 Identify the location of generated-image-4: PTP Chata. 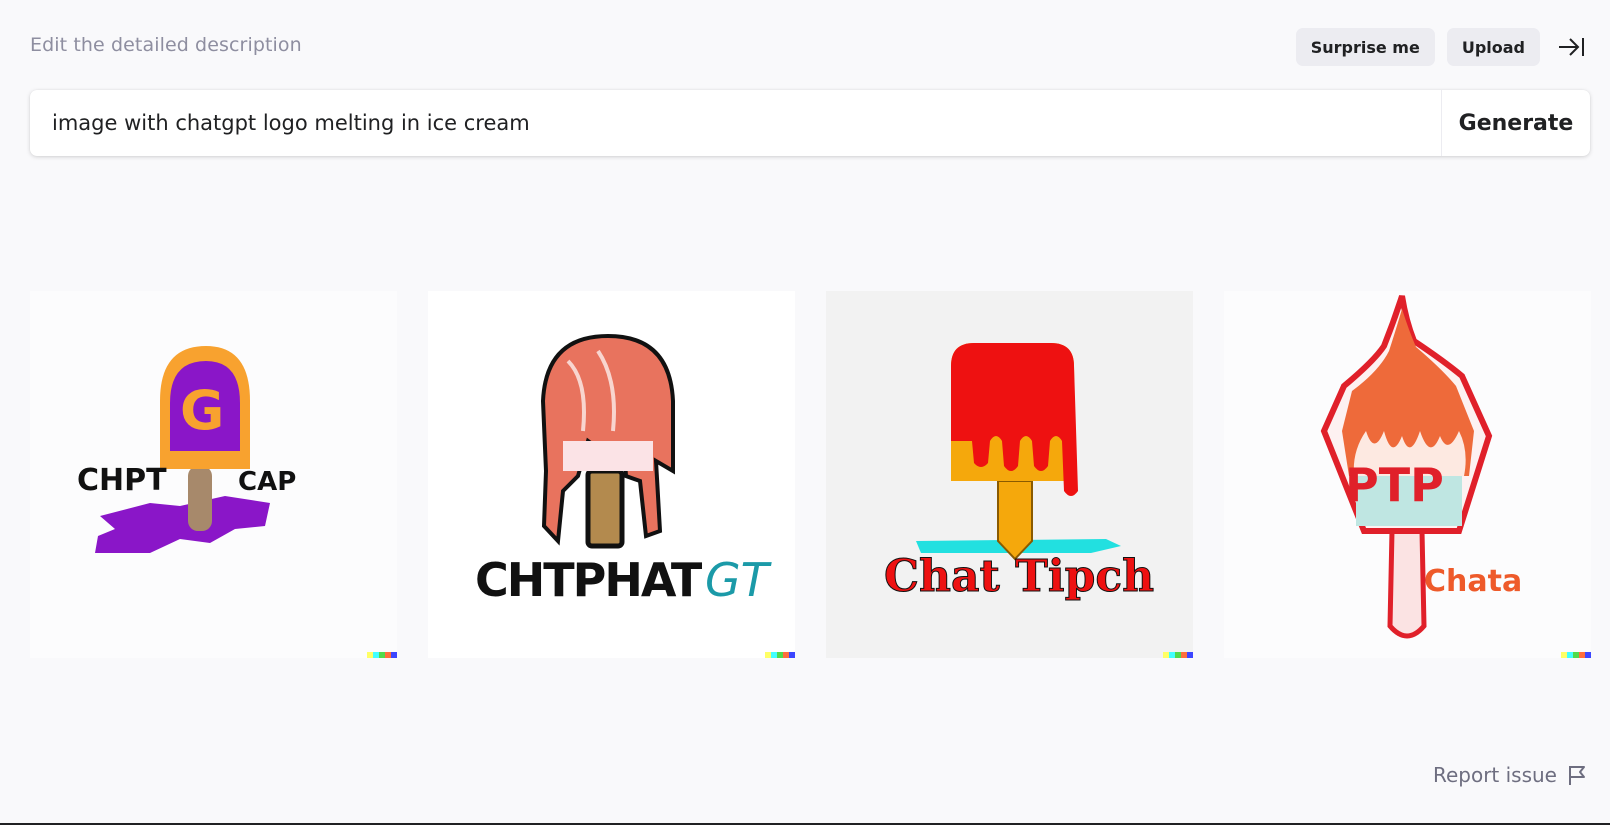
(1407, 474).